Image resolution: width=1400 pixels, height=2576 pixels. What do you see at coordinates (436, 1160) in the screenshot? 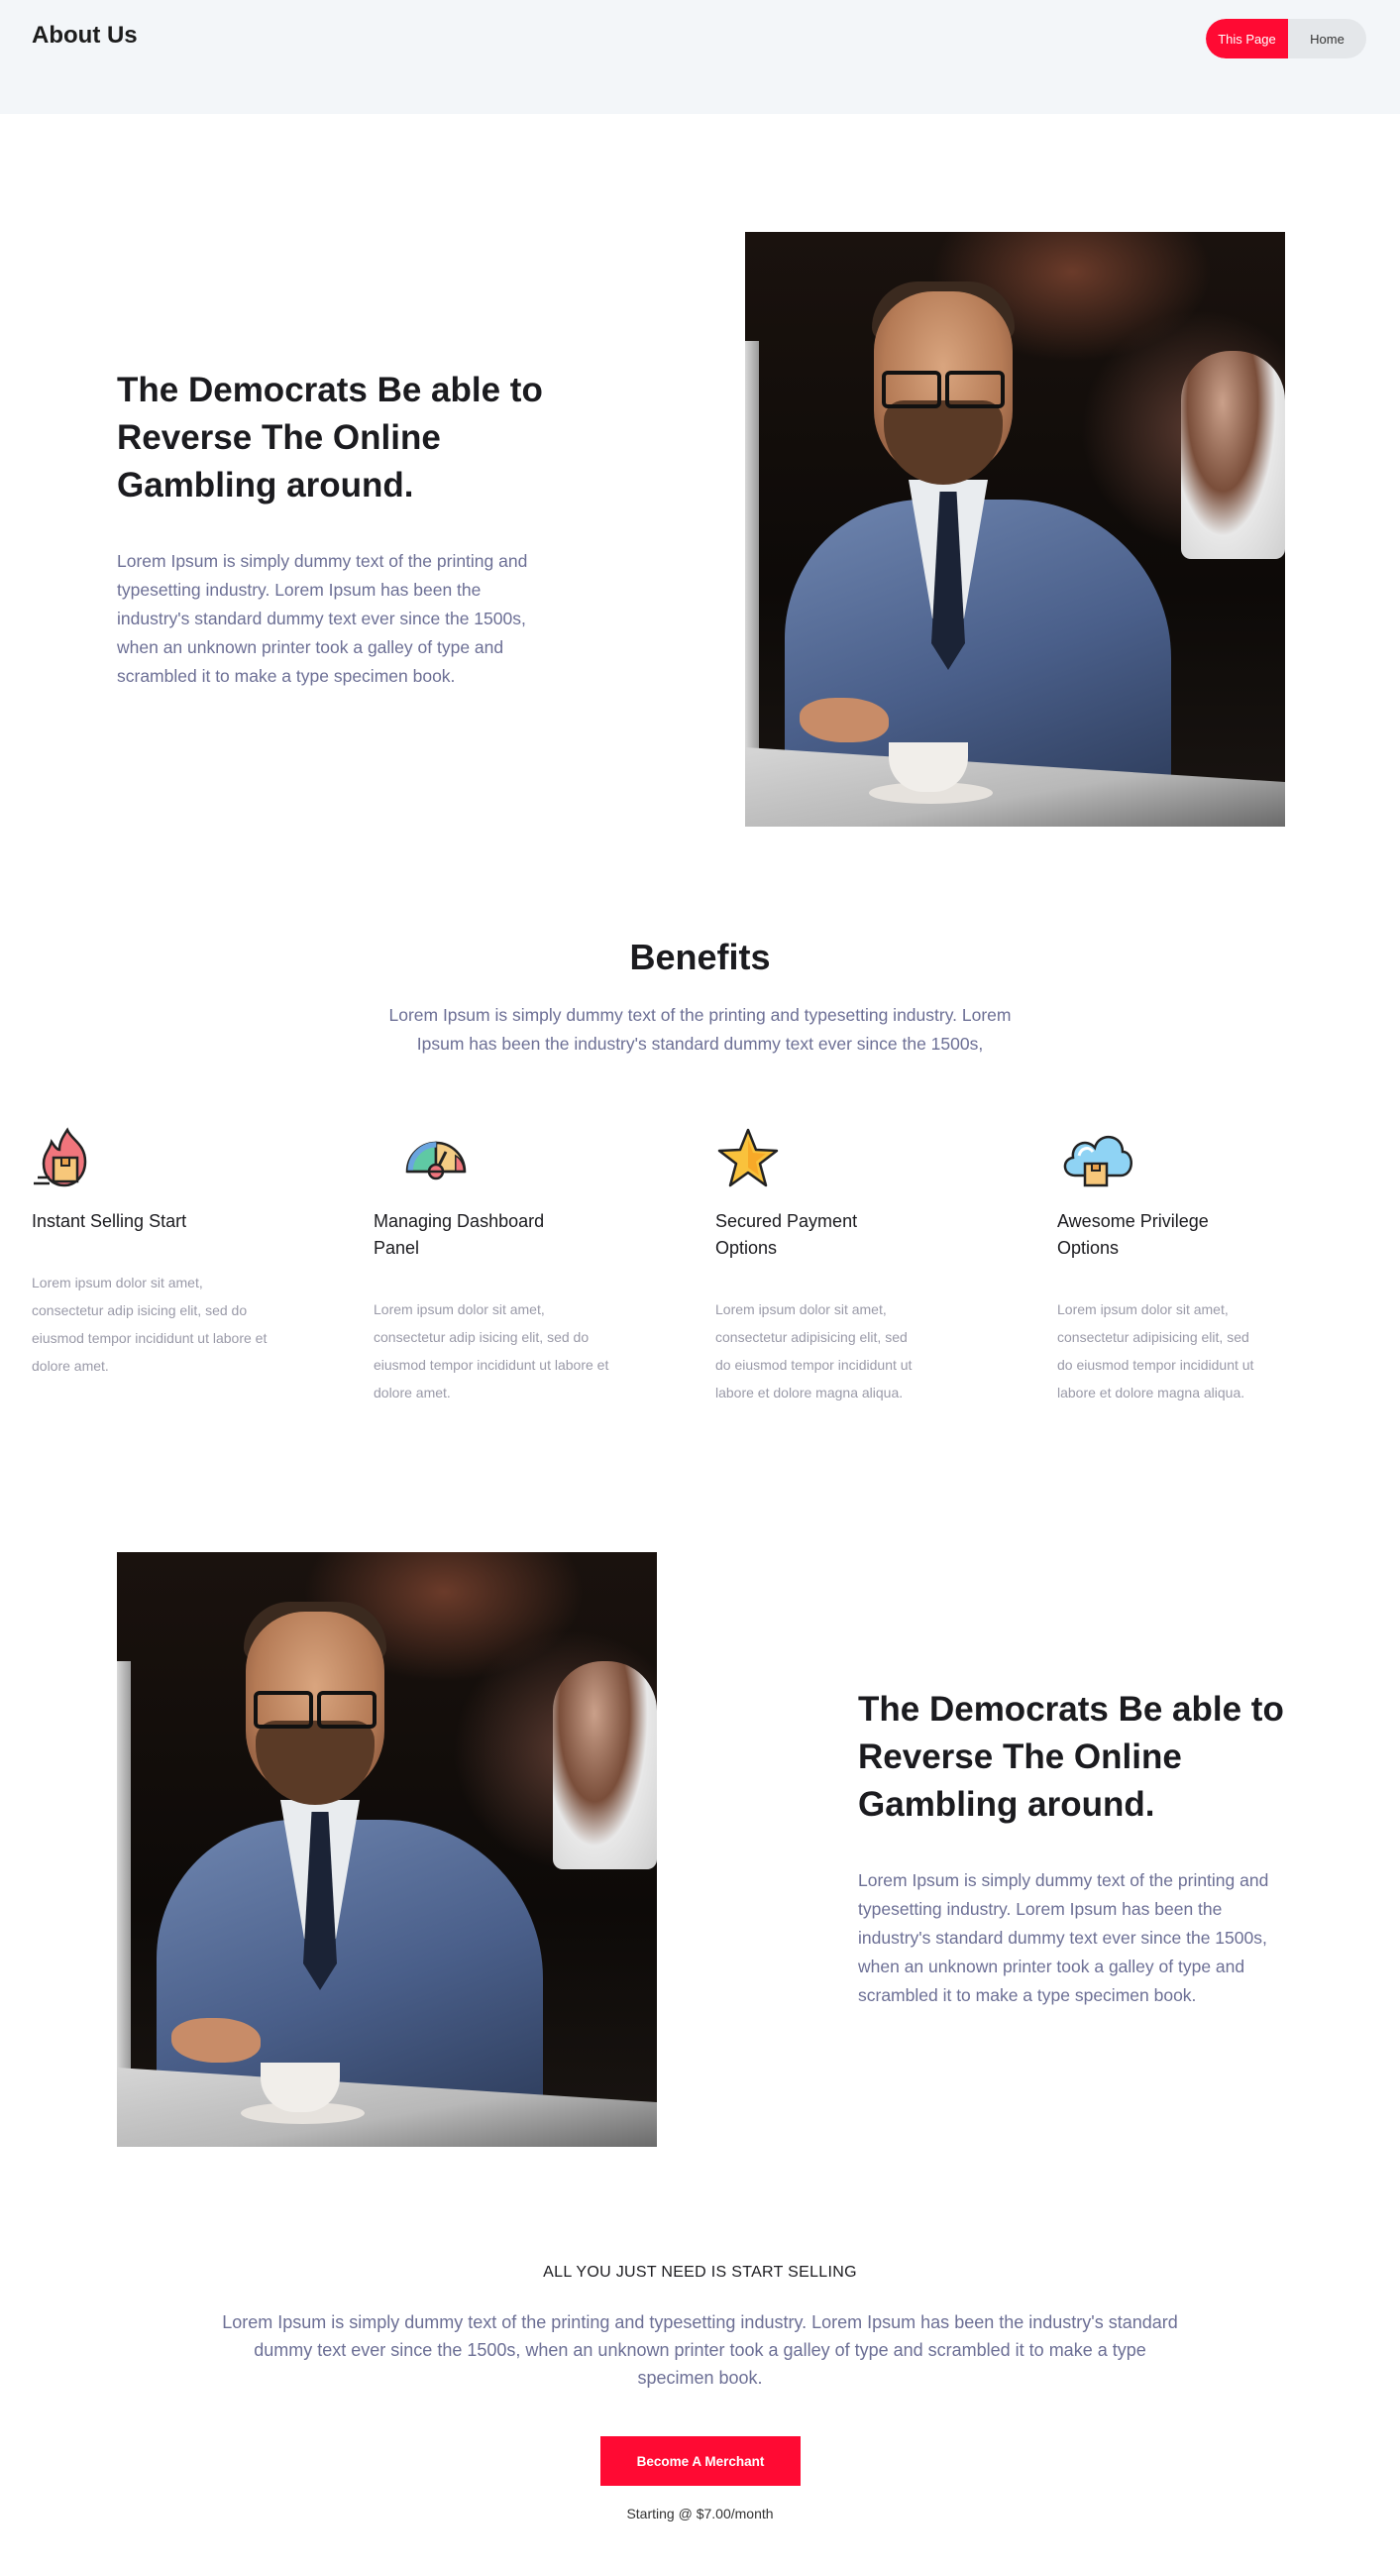
I see `speedometer-icon` at bounding box center [436, 1160].